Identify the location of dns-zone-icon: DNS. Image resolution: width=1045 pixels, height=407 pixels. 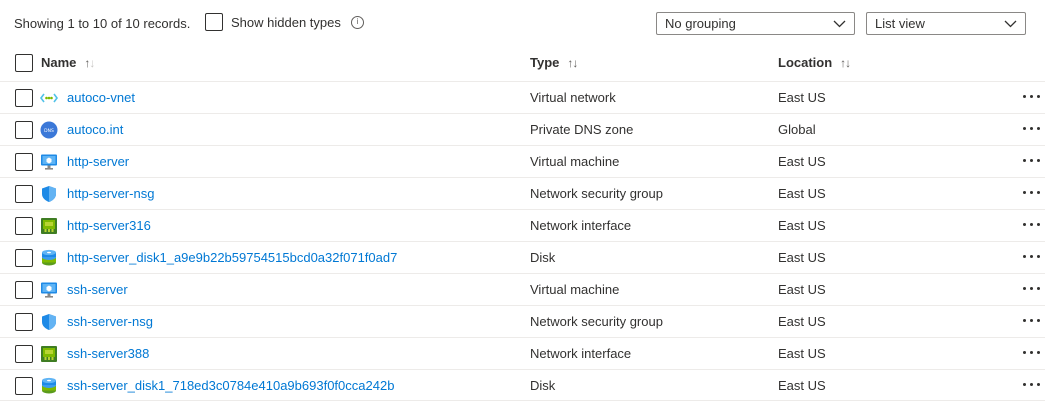
(49, 130).